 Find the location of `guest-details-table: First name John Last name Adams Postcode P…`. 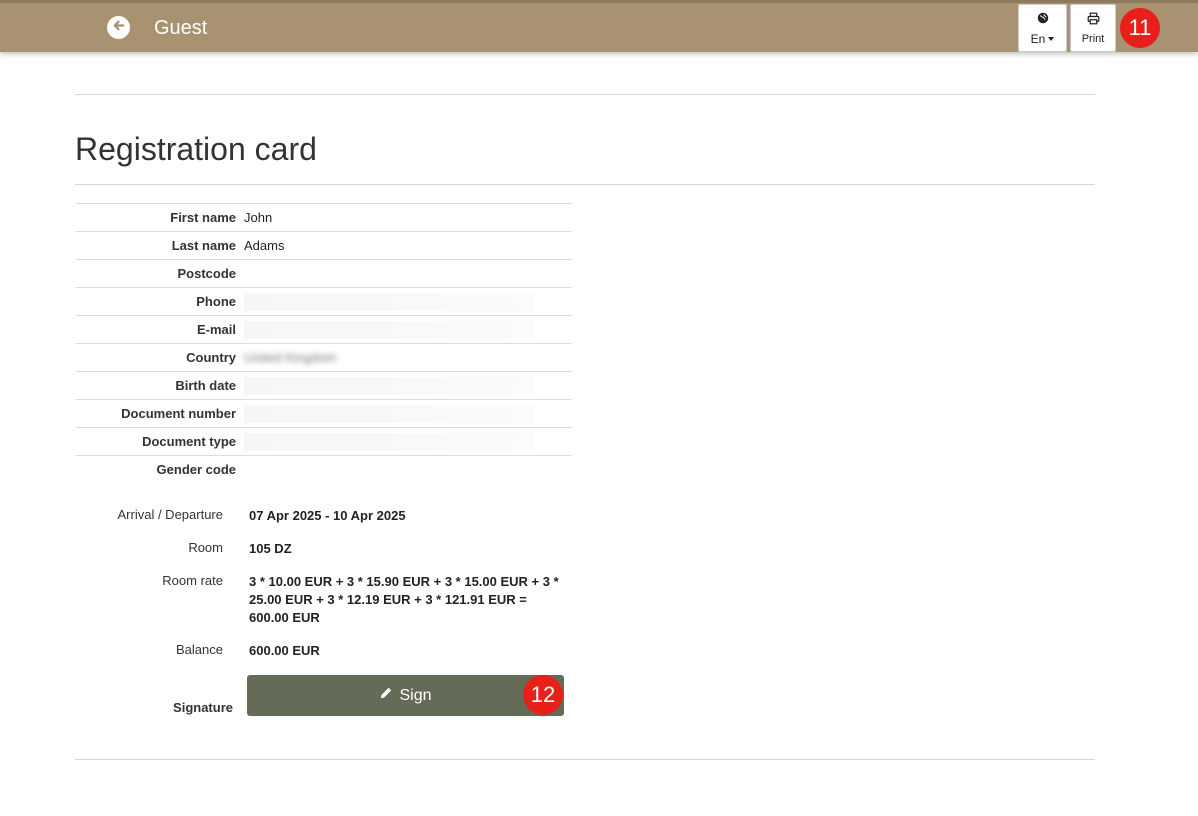

guest-details-table: First name John Last name Adams Postcode P… is located at coordinates (323, 343).